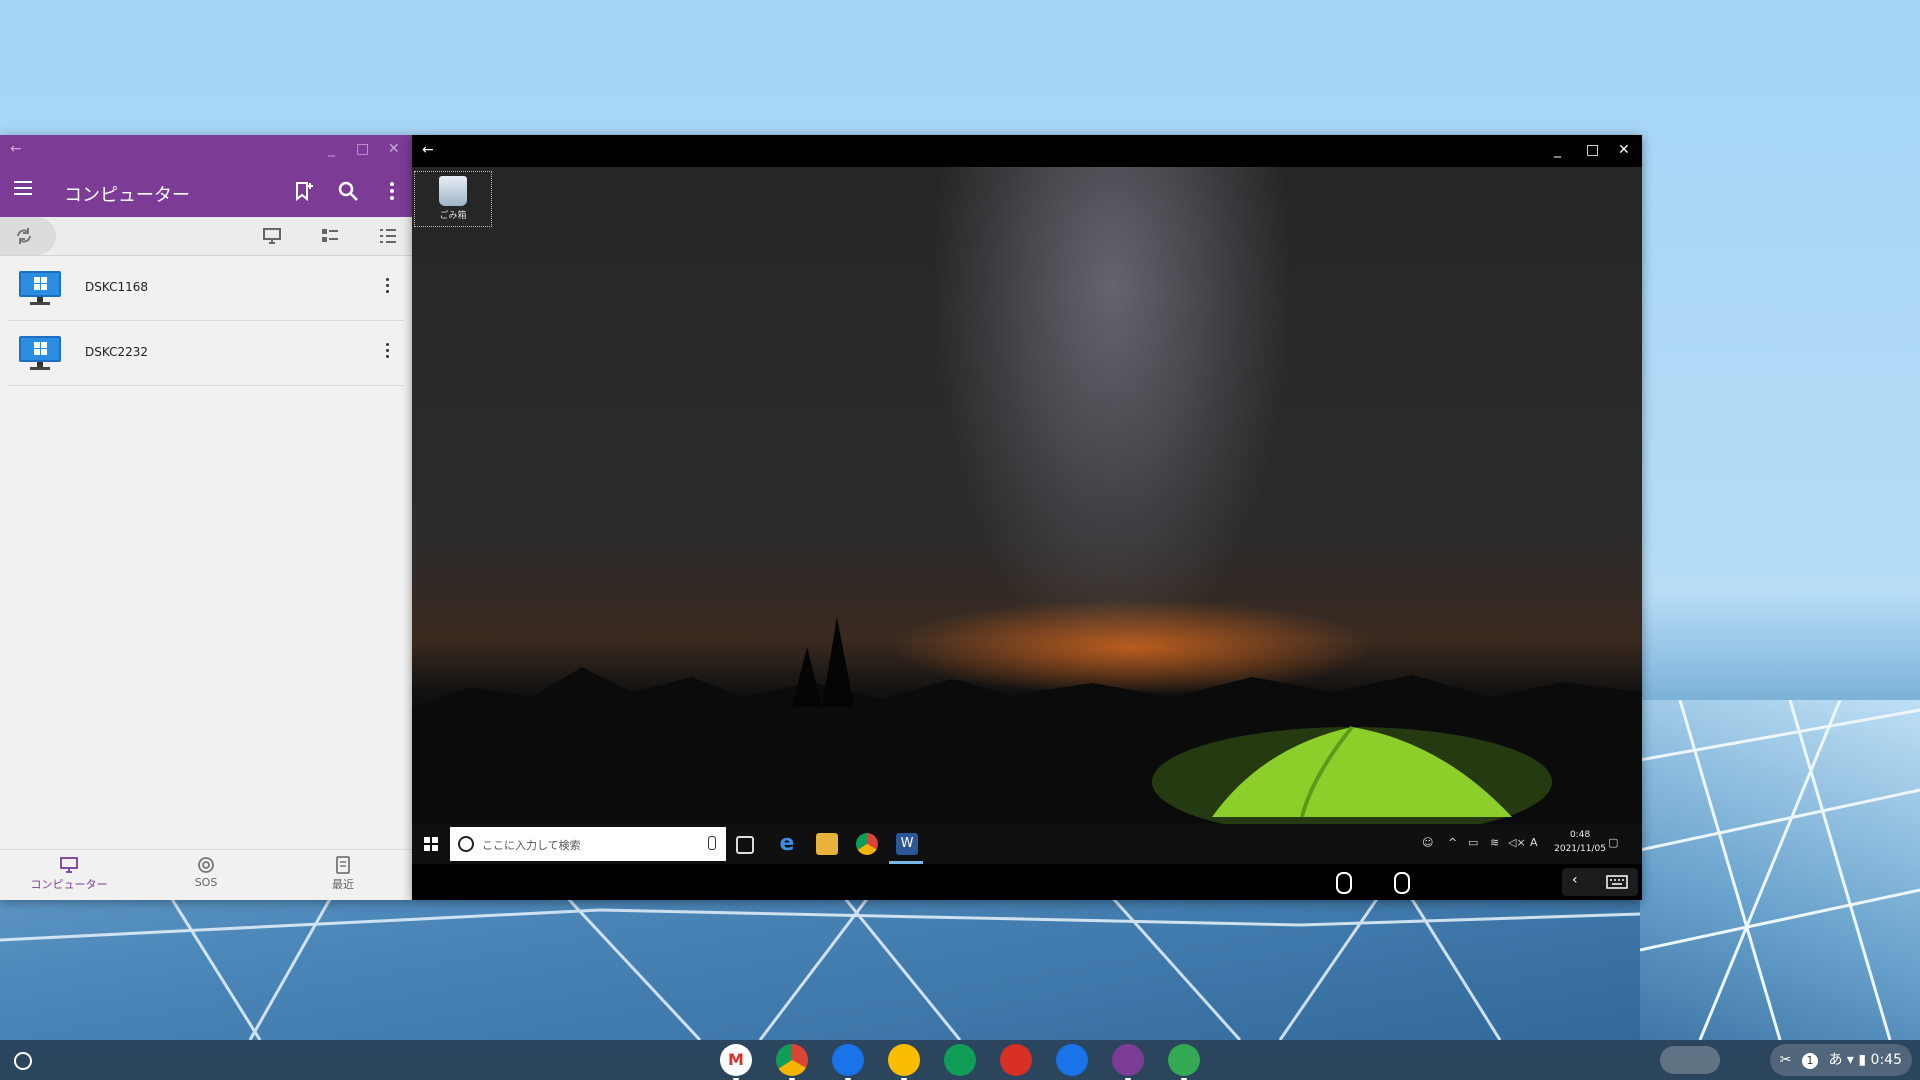  I want to click on task-view-icon, so click(745, 845).